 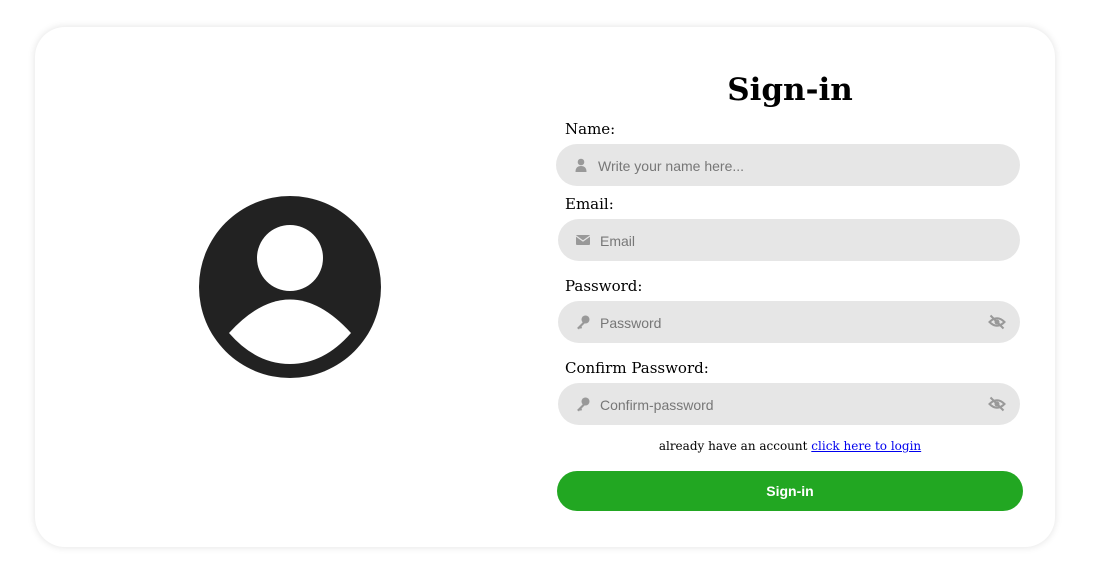 What do you see at coordinates (637, 368) in the screenshot?
I see `confirm-password-label: Confirm Password:` at bounding box center [637, 368].